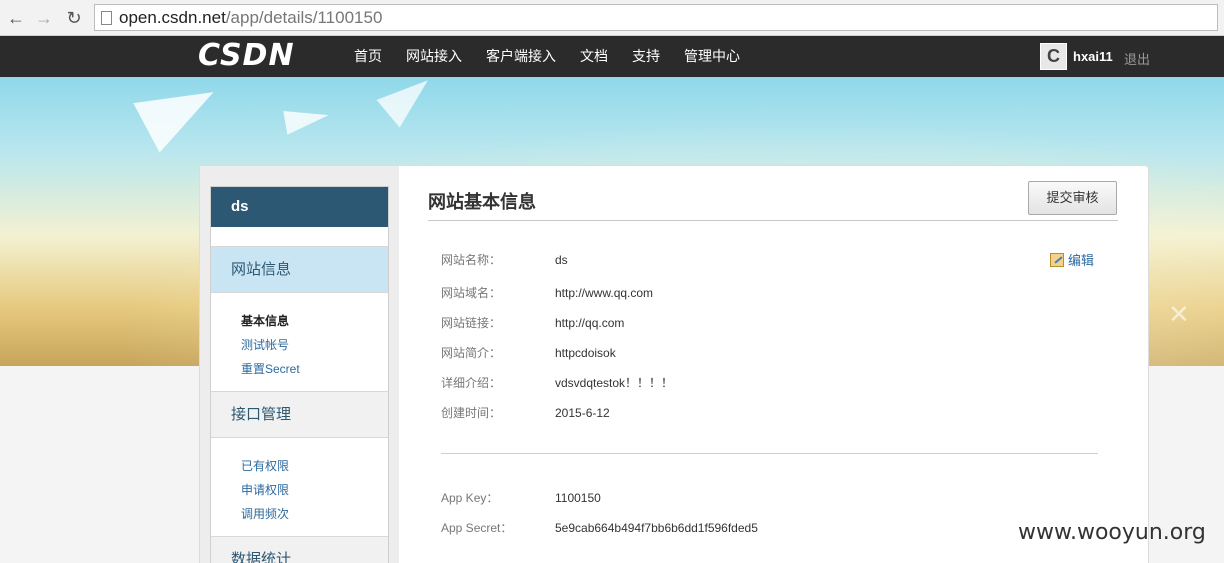  I want to click on sidebar-section-api-management: 接口管理, so click(299, 415).